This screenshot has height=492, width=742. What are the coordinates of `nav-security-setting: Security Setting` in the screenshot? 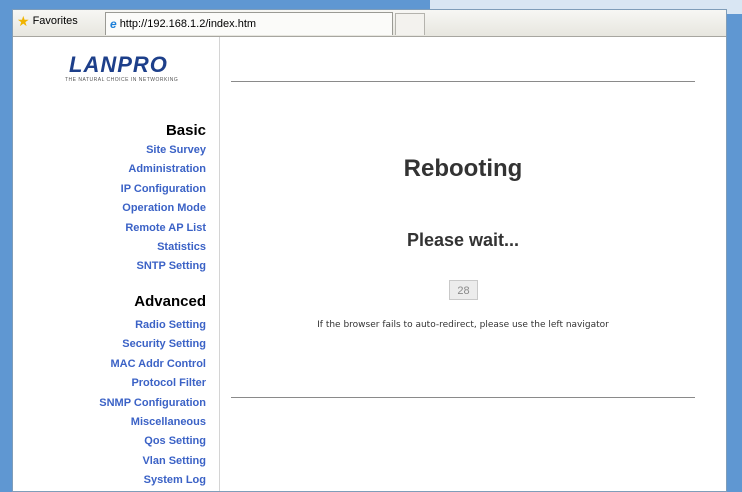 It's located at (152, 344).